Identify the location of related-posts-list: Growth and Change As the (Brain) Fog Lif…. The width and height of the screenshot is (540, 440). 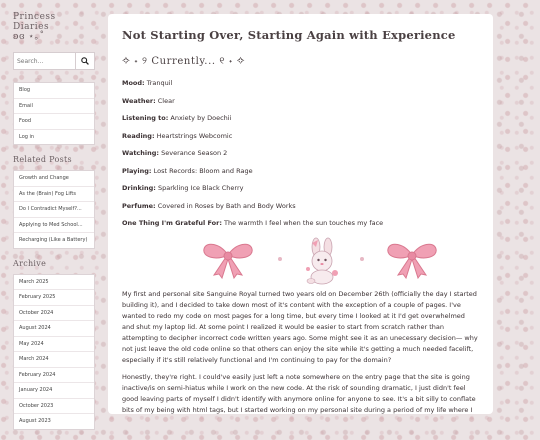
(54, 209).